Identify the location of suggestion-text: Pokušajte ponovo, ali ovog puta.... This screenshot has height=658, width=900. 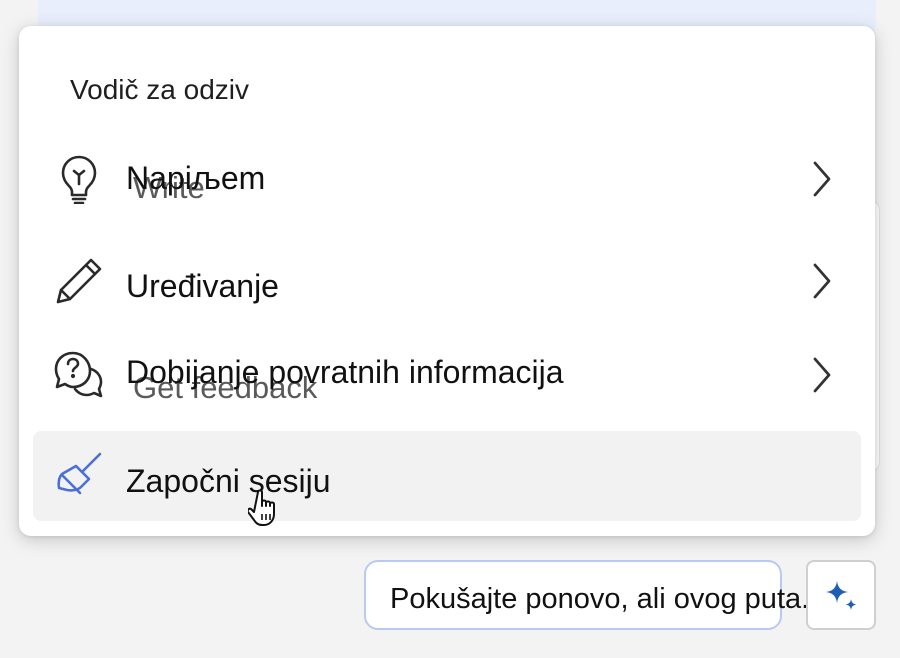
(608, 599).